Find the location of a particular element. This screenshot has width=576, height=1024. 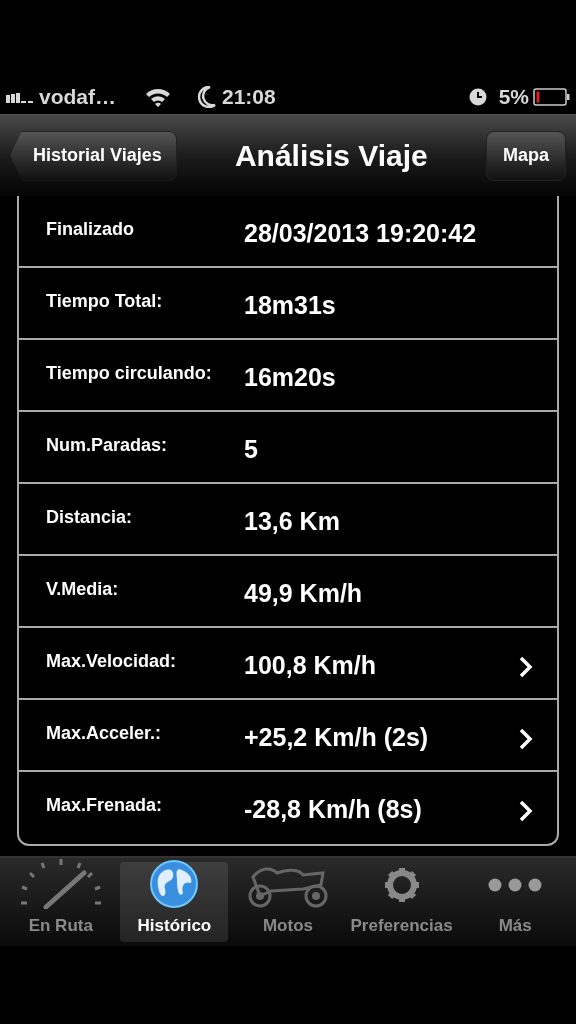

row-label: V.Media: is located at coordinates (83, 589).